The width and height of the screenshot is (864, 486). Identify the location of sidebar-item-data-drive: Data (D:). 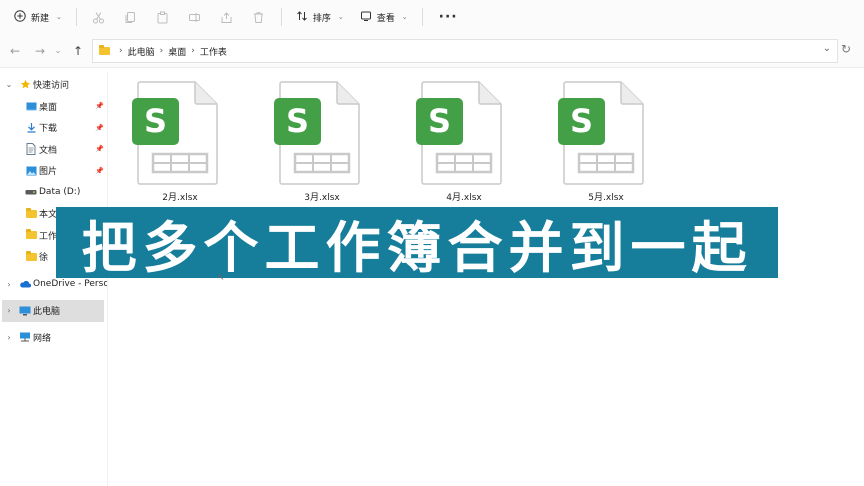
(53, 193).